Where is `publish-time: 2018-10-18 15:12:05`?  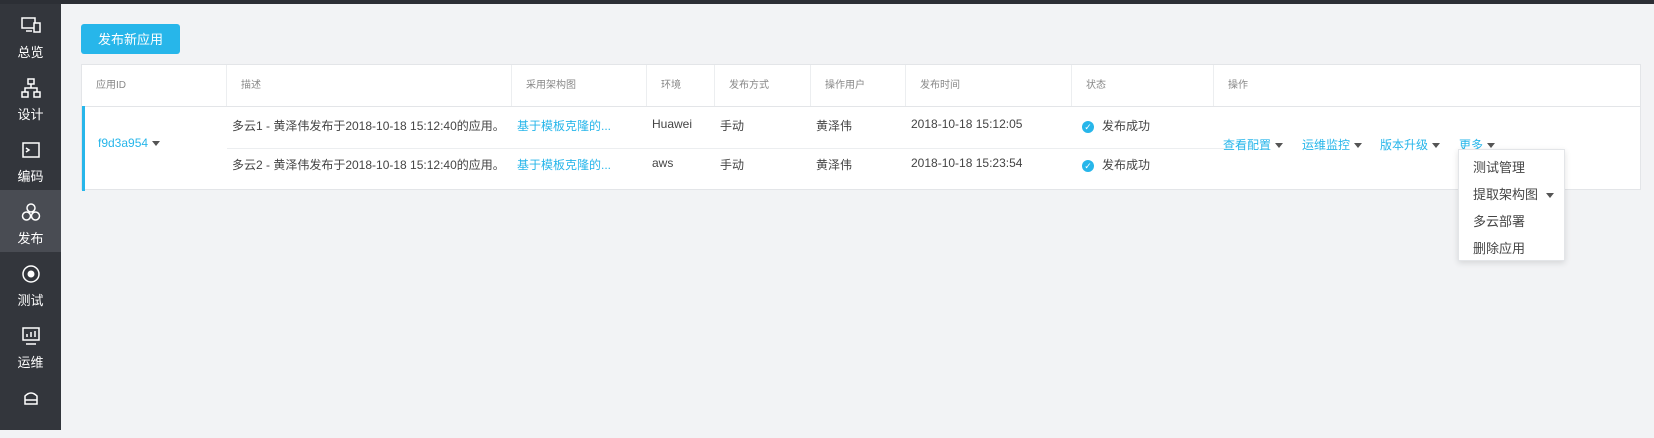 publish-time: 2018-10-18 15:12:05 is located at coordinates (967, 124).